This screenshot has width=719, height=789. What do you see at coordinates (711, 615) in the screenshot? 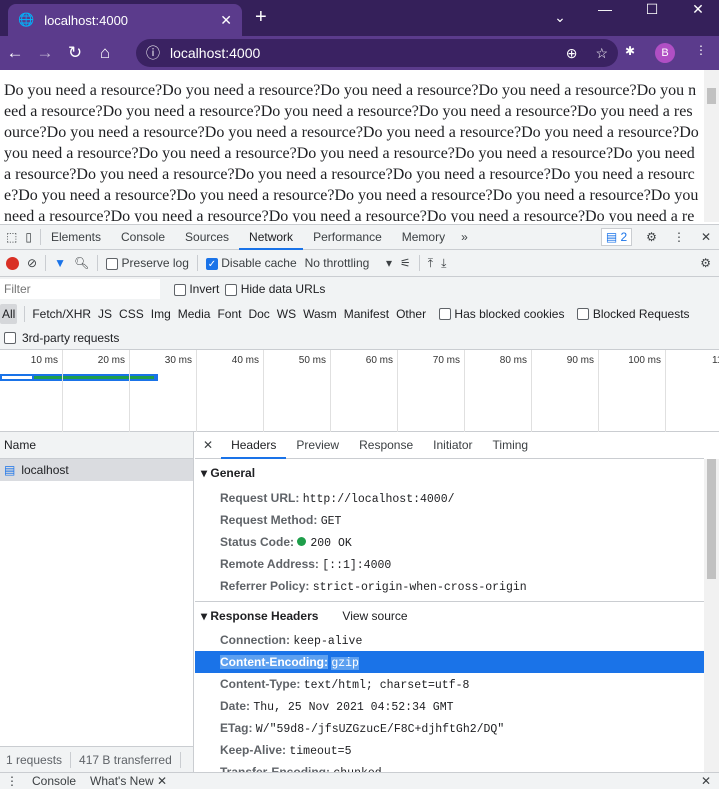
I see `detail-scrollbar` at bounding box center [711, 615].